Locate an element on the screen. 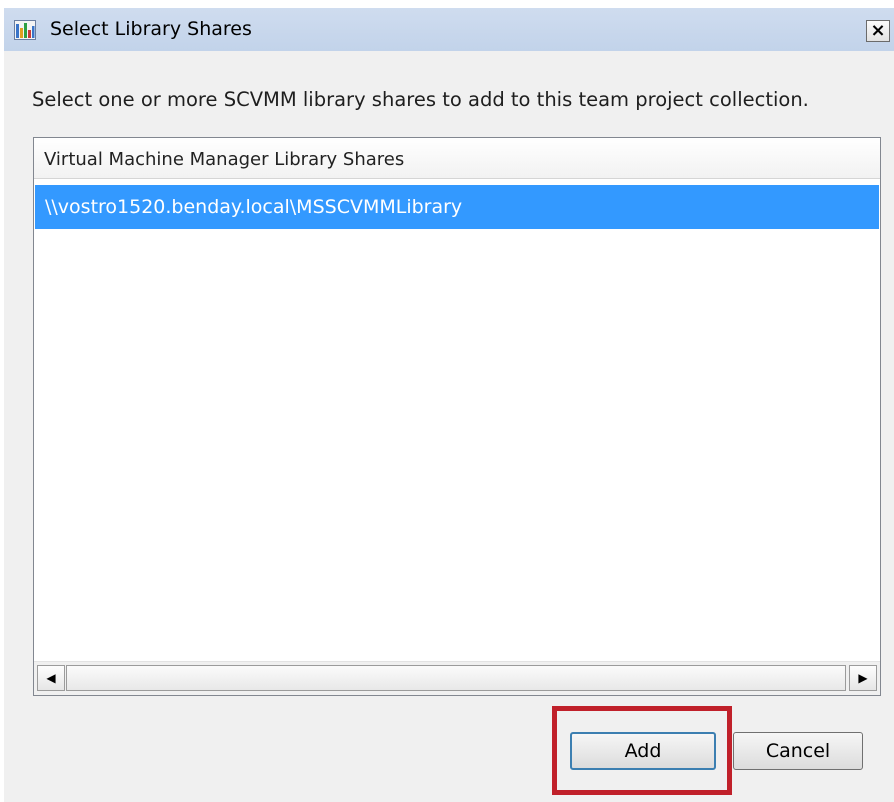 The height and width of the screenshot is (802, 894). scroll-left-button: ◀ is located at coordinates (51, 678).